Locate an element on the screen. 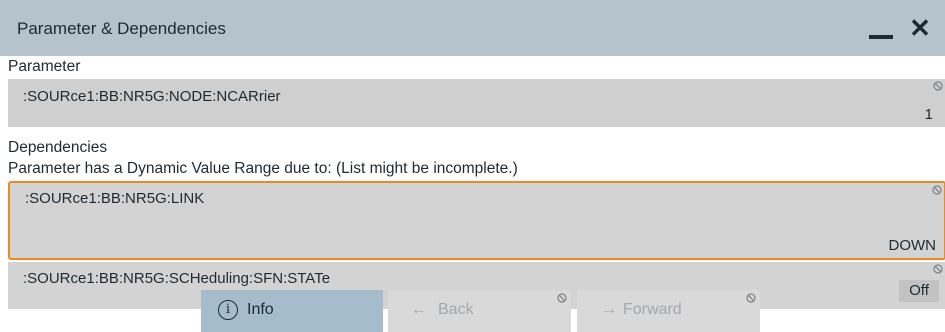 Image resolution: width=945 pixels, height=332 pixels. dialog-title: Parameter & Dependencies is located at coordinates (121, 28).